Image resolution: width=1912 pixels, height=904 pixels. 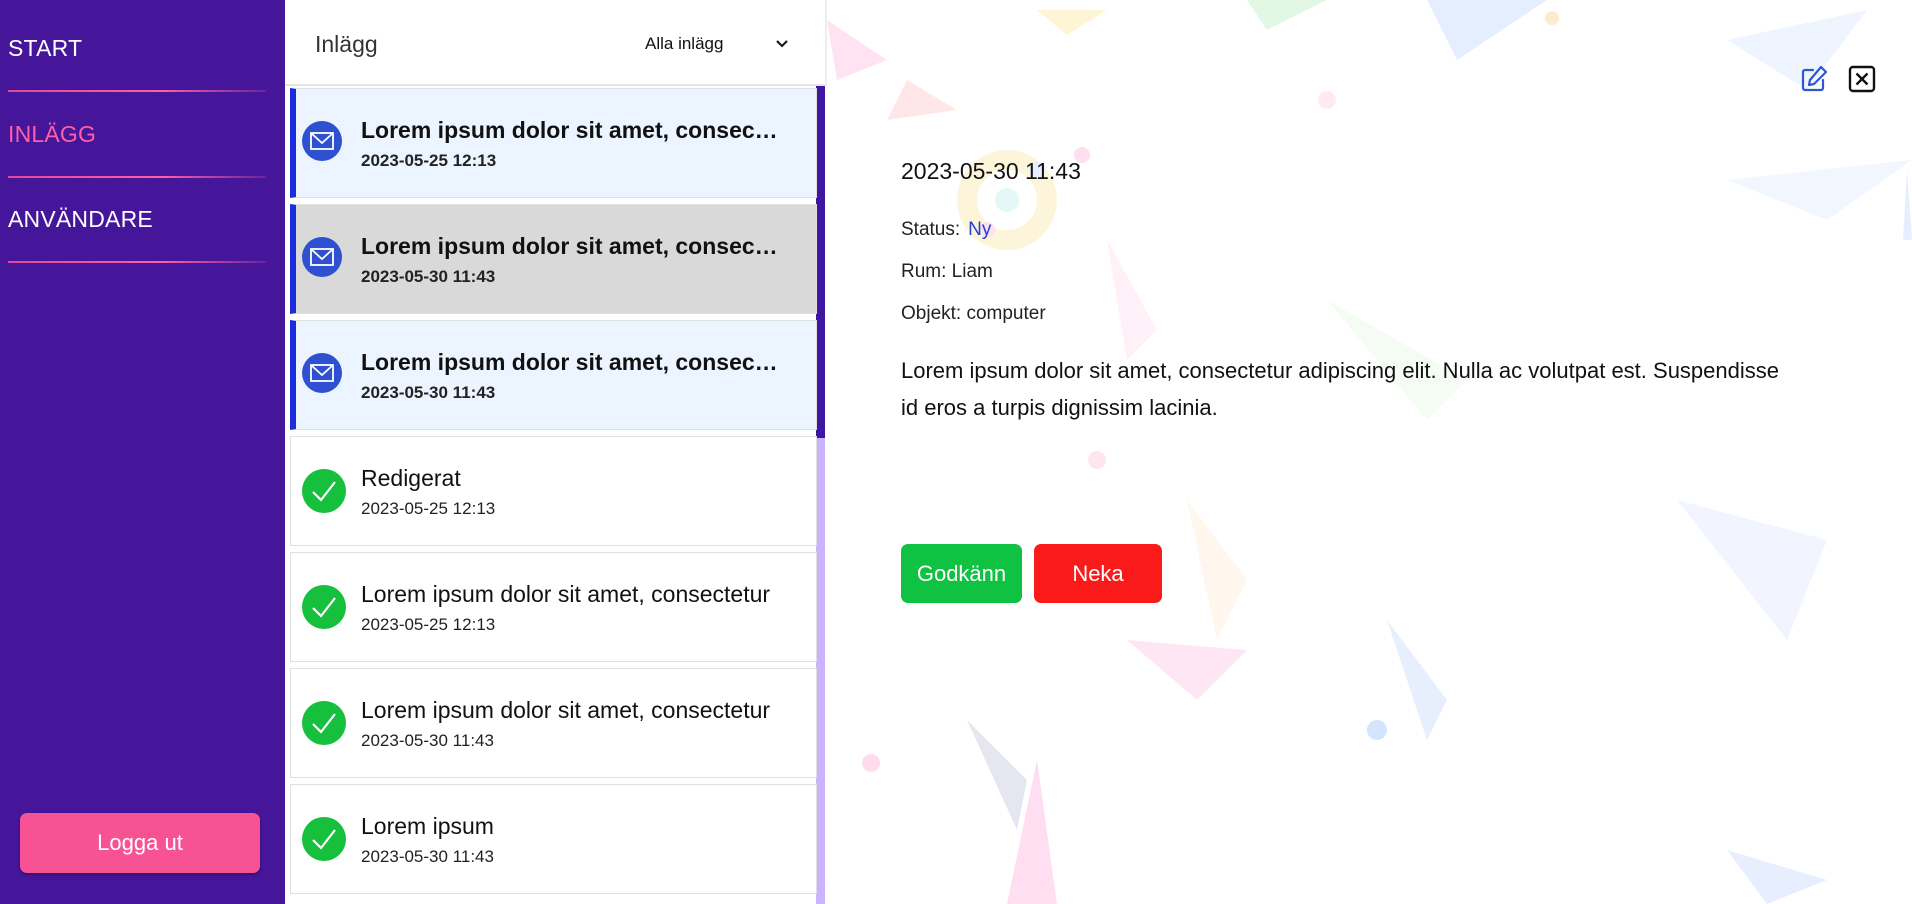 I want to click on nav-item-inlagg: INLÄGG, so click(x=137, y=134).